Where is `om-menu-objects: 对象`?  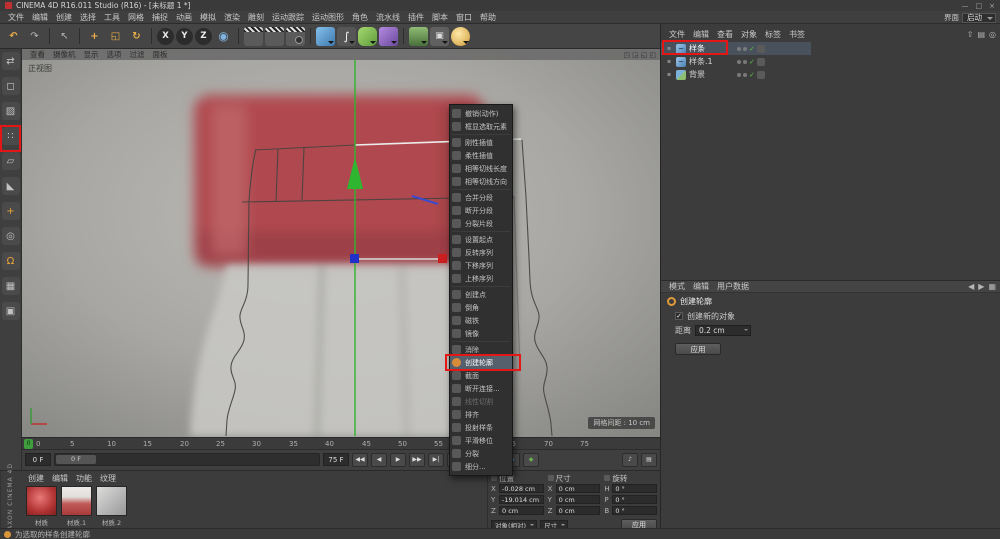
om-menu-objects: 对象 is located at coordinates (749, 34).